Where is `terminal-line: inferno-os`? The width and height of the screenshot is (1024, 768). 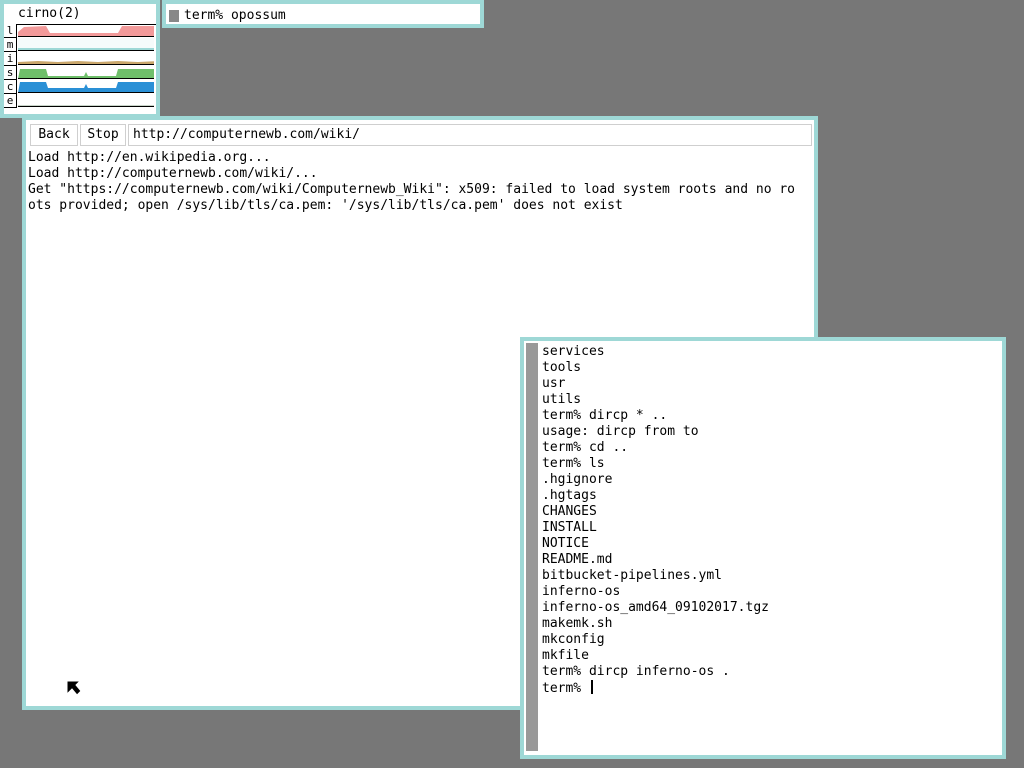
terminal-line: inferno-os is located at coordinates (581, 591).